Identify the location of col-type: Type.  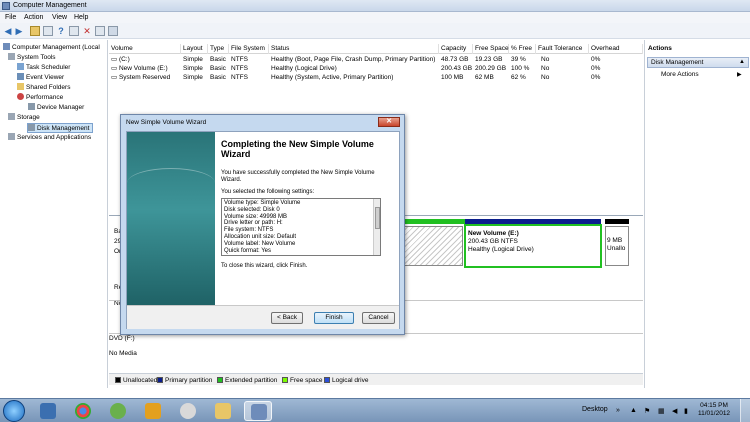
(218, 49).